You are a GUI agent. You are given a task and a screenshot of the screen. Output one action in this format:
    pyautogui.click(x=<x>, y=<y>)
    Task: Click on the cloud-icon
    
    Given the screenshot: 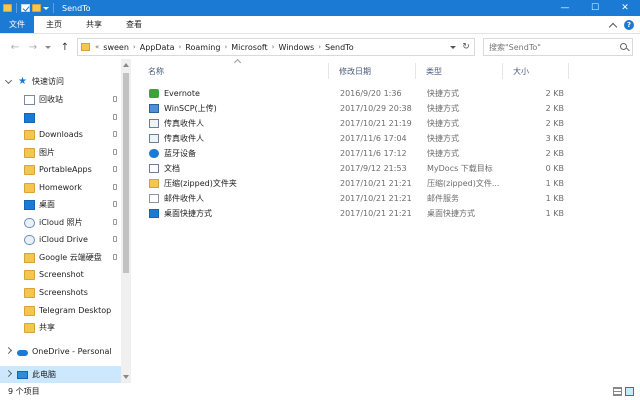 What is the action you would take?
    pyautogui.click(x=29, y=239)
    